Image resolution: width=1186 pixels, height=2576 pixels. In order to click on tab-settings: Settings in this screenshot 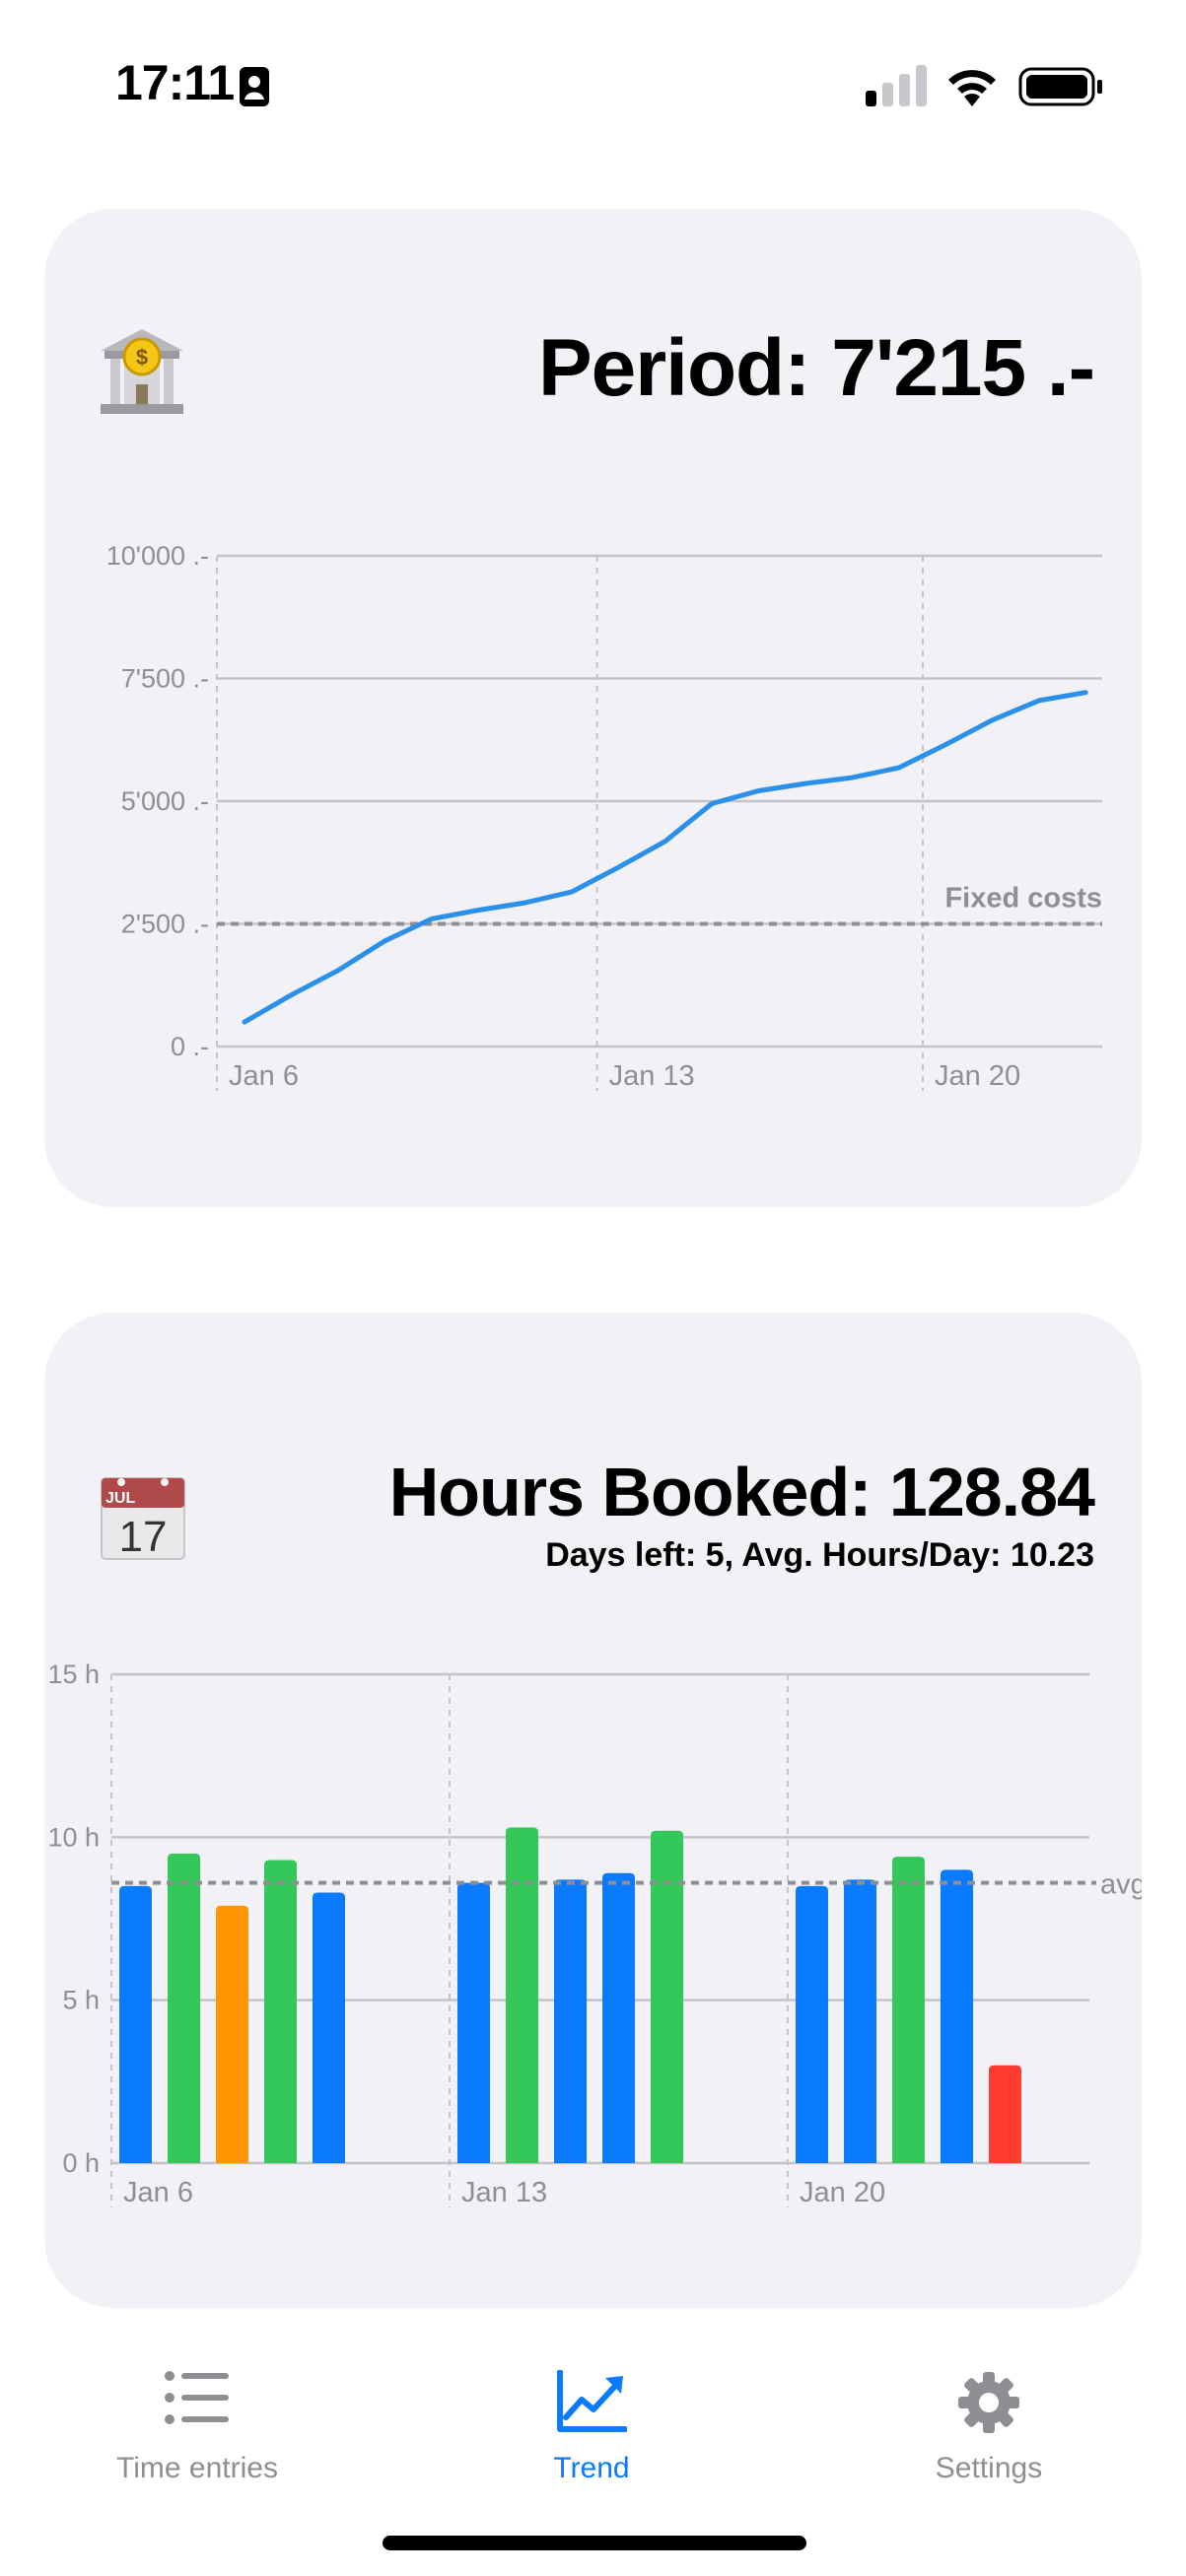, I will do `click(989, 2409)`.